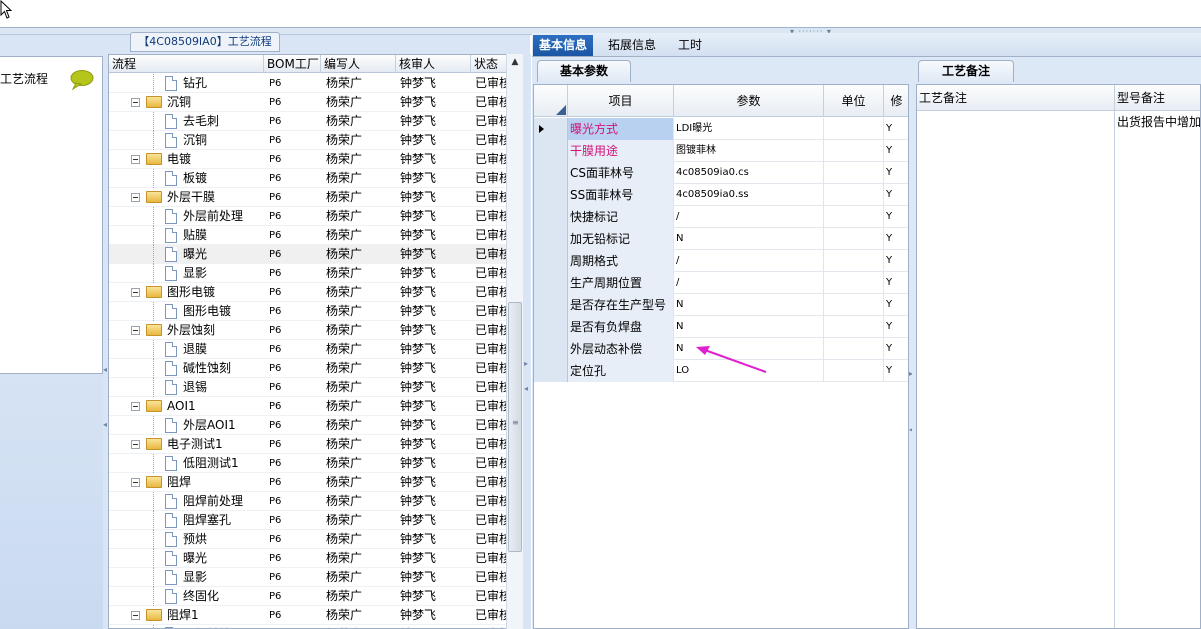  Describe the element at coordinates (309, 577) in the screenshot. I see `table-row: 显影 P6 杨荣广 钟梦飞 已审核` at that location.